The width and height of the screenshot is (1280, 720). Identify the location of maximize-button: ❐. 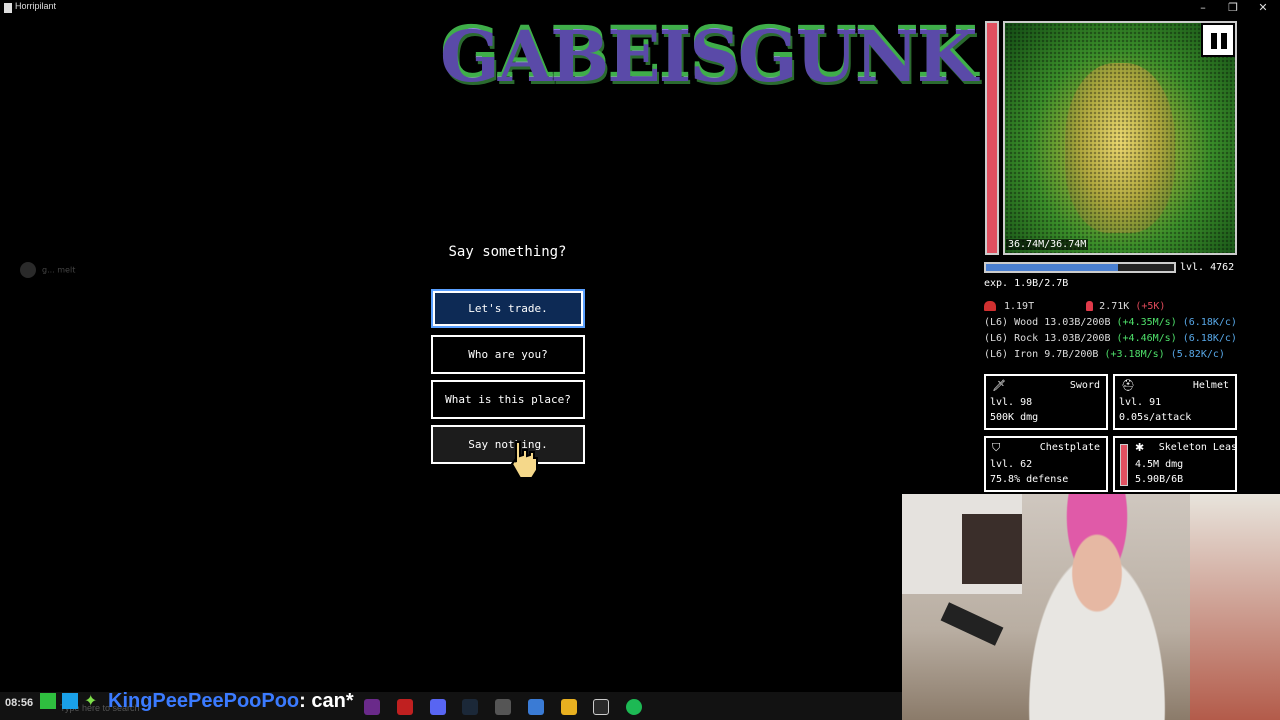
(1233, 8).